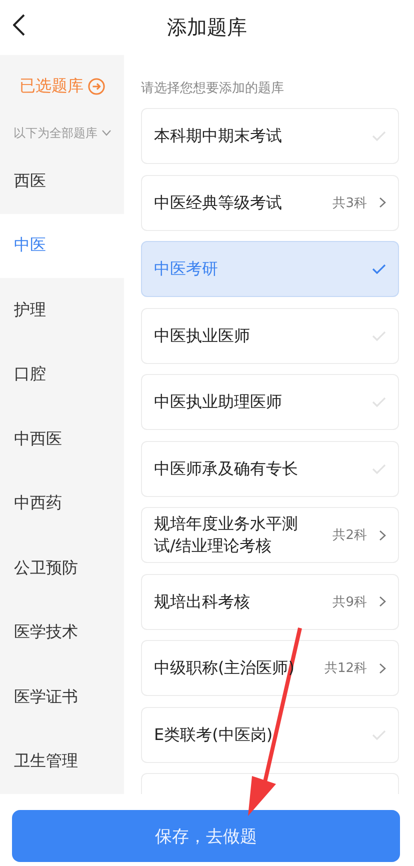 The height and width of the screenshot is (866, 414). Describe the element at coordinates (62, 246) in the screenshot. I see `category-item: 中医` at that location.